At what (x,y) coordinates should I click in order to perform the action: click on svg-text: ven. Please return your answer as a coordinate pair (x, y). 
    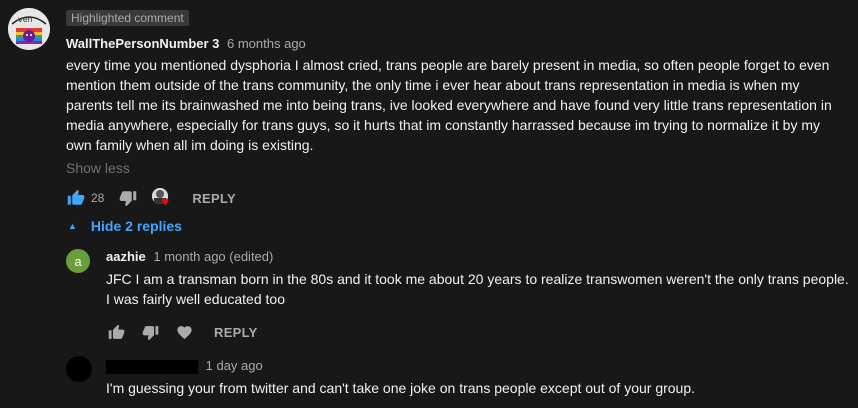
    Looking at the image, I should click on (25, 19).